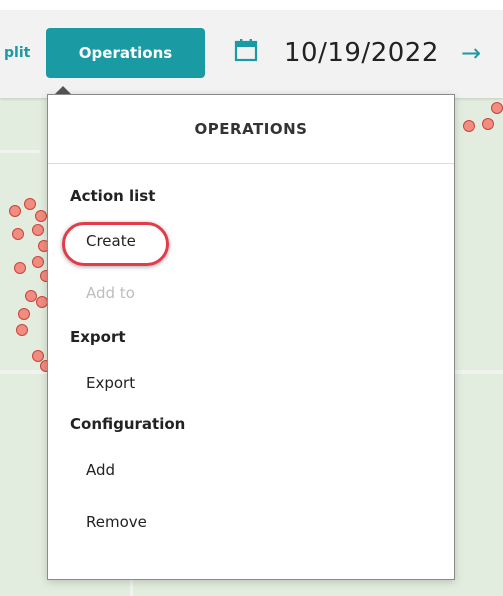 Image resolution: width=503 pixels, height=596 pixels. Describe the element at coordinates (110, 383) in the screenshot. I see `menu-item-export: Export` at that location.